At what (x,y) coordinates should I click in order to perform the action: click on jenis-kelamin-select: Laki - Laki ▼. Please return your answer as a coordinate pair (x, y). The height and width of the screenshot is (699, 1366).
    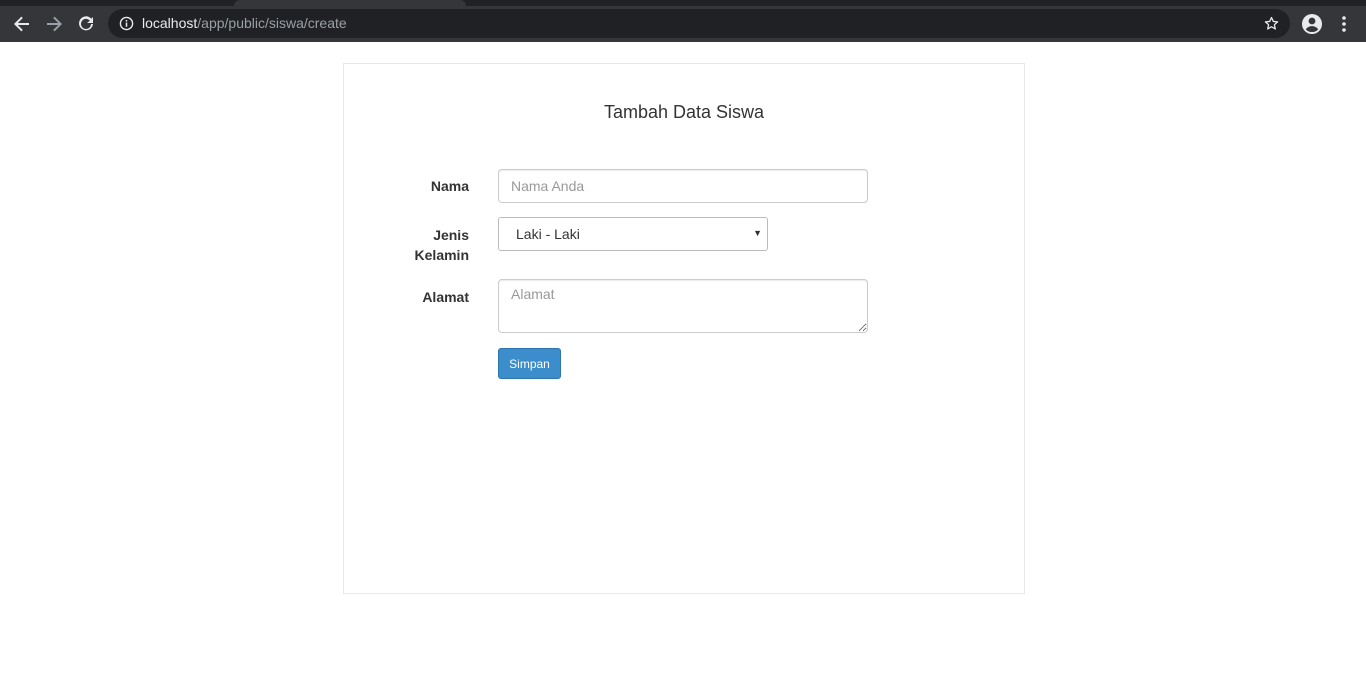
    Looking at the image, I should click on (633, 234).